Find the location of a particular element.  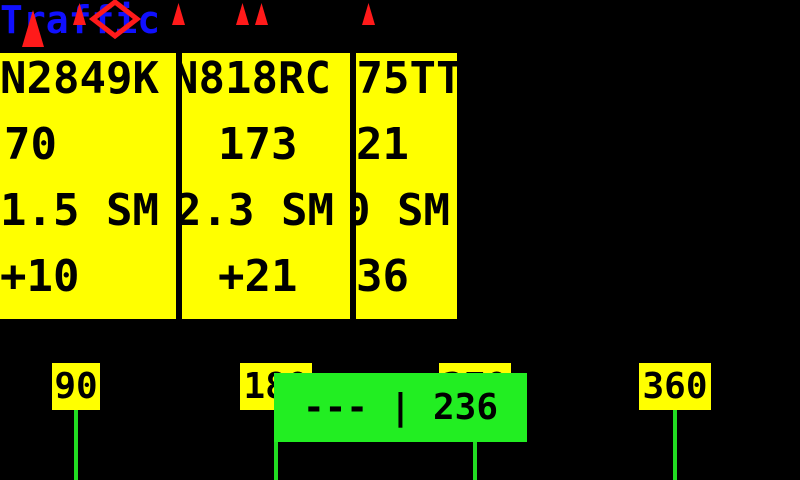

callsign: N2849K is located at coordinates (79, 78).